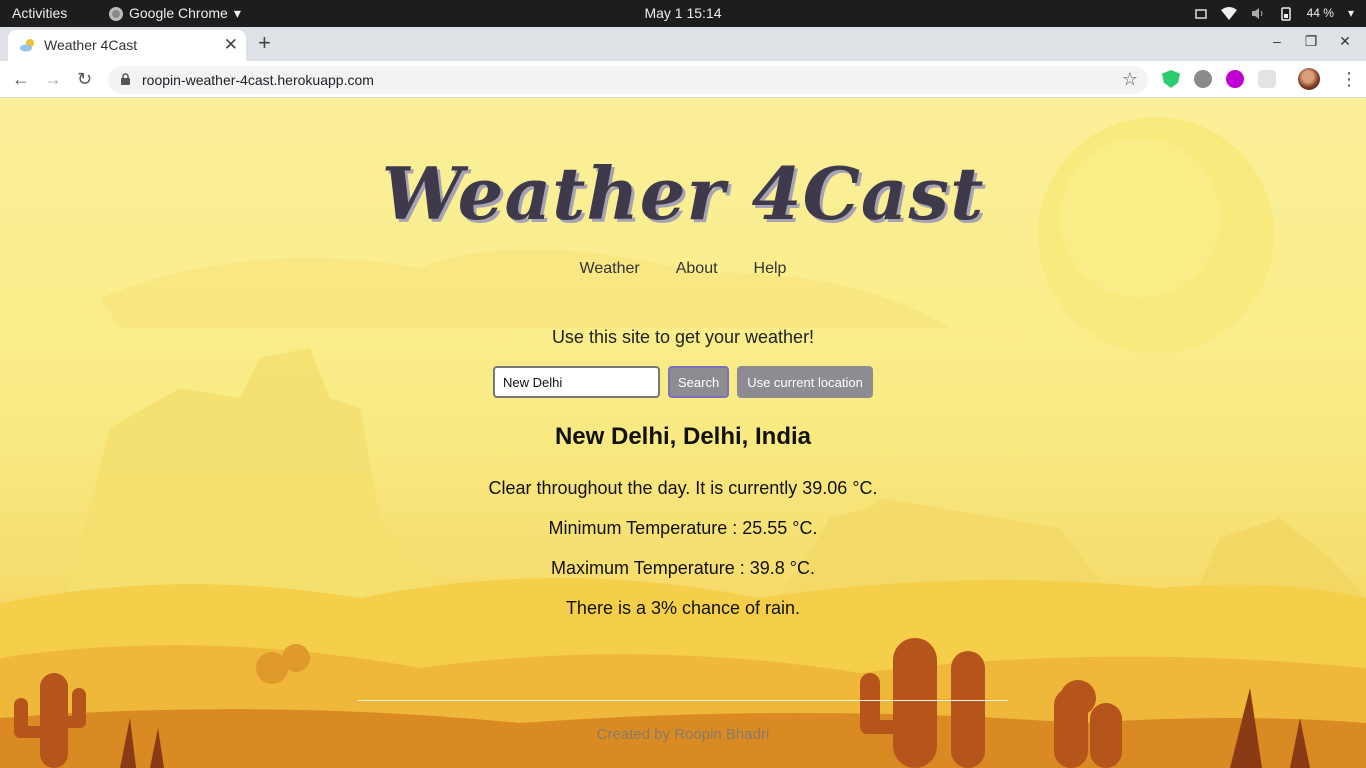  Describe the element at coordinates (1171, 79) in the screenshot. I see `shield-extension-icon` at that location.